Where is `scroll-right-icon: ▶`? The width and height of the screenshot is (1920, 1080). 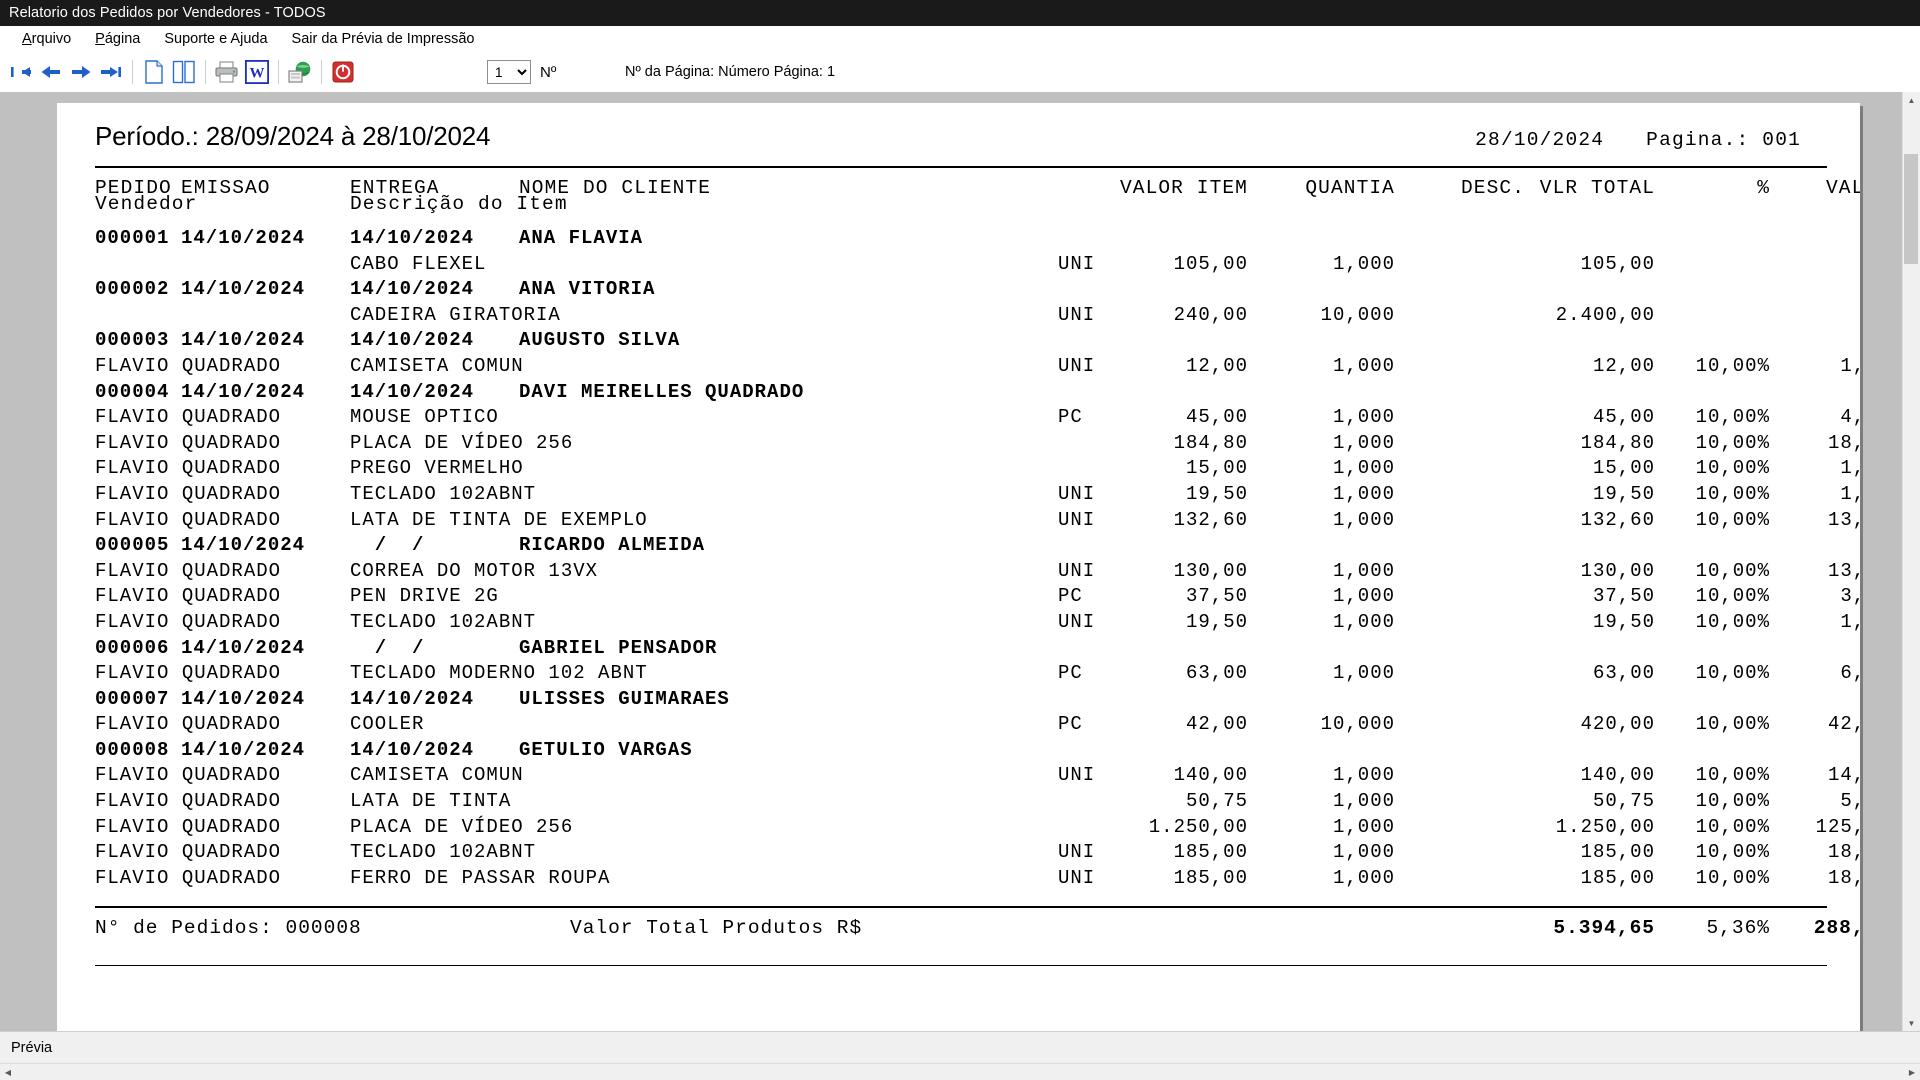
scroll-right-icon: ▶ is located at coordinates (1912, 1072).